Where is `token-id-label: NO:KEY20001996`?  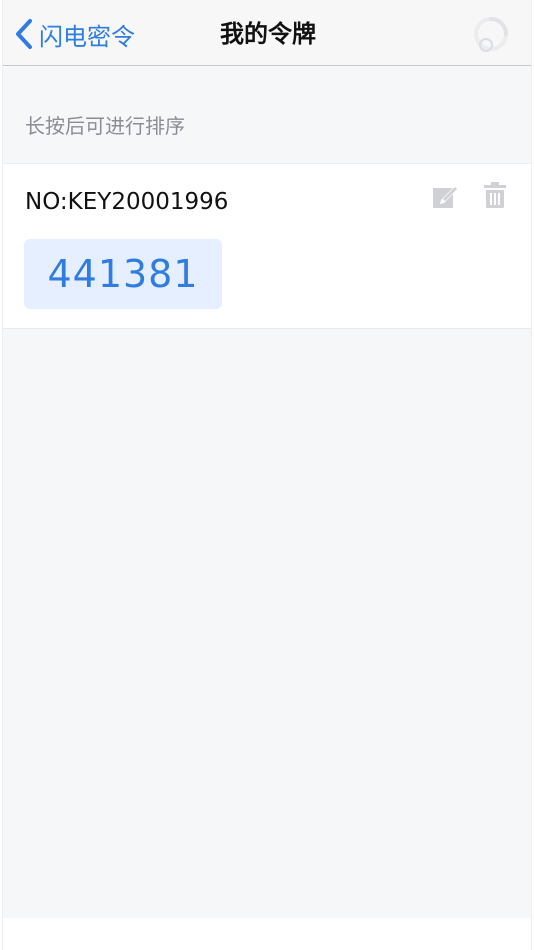
token-id-label: NO:KEY20001996 is located at coordinates (127, 202).